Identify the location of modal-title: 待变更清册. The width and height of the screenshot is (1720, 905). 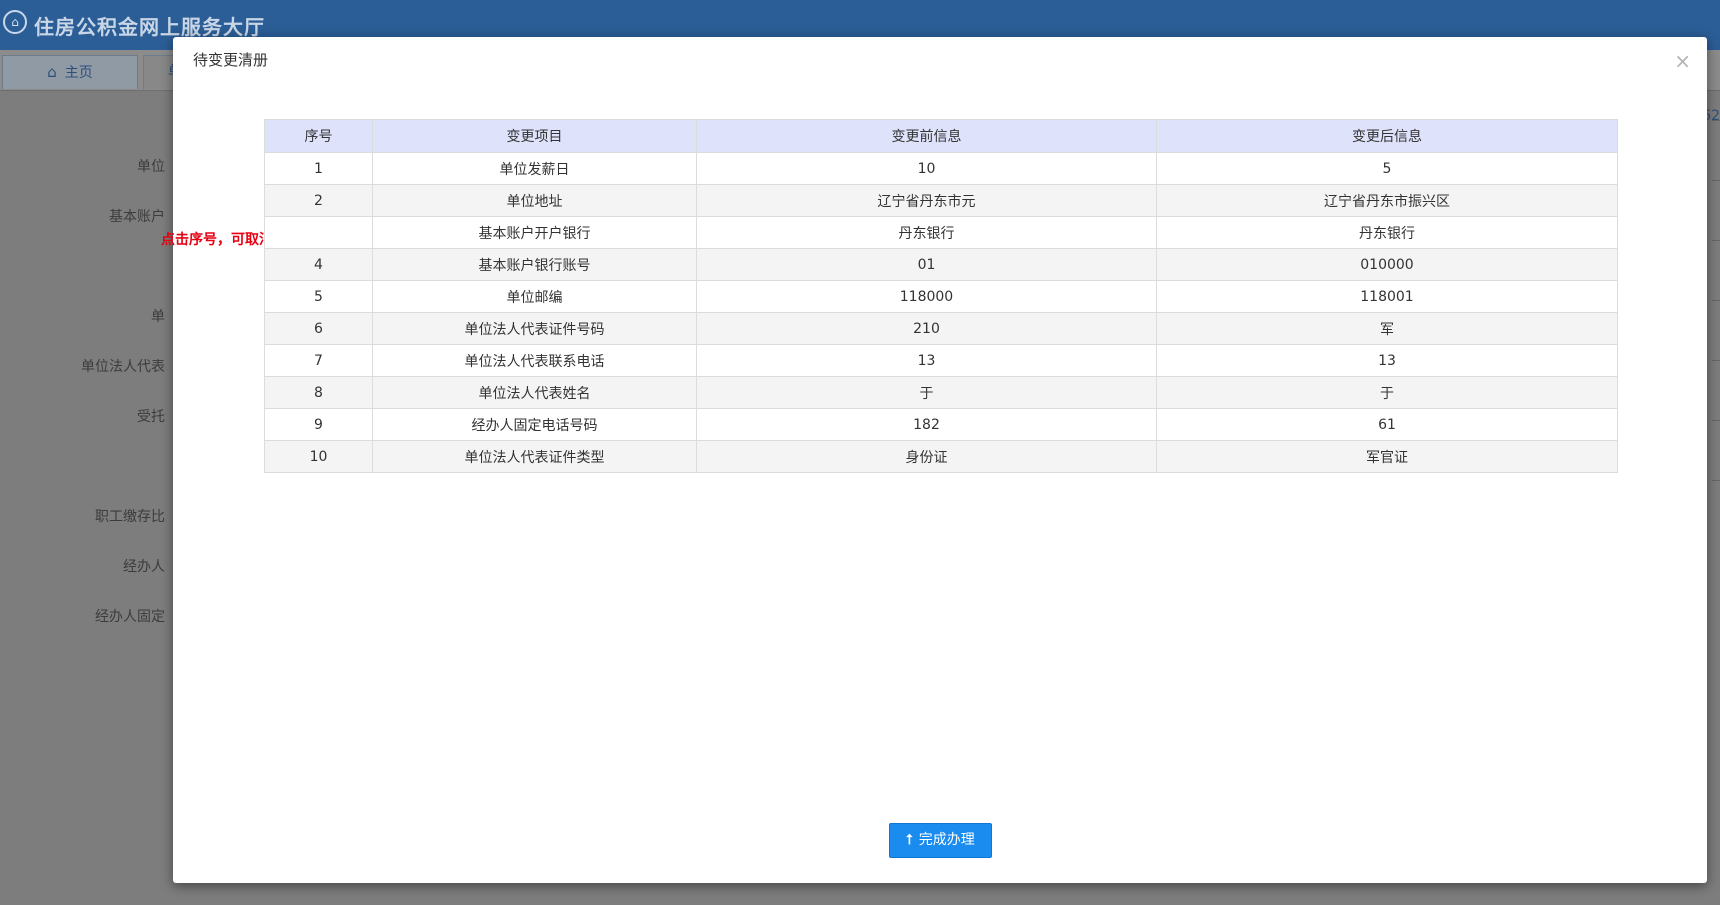
(231, 60).